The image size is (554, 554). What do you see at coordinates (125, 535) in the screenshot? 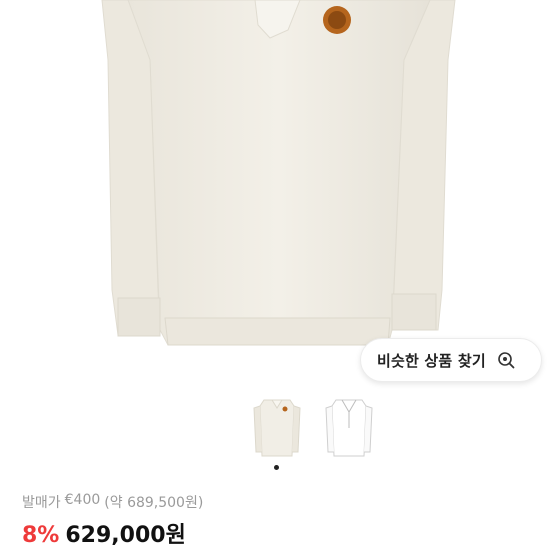
I see `sale-price: 629,000원` at bounding box center [125, 535].